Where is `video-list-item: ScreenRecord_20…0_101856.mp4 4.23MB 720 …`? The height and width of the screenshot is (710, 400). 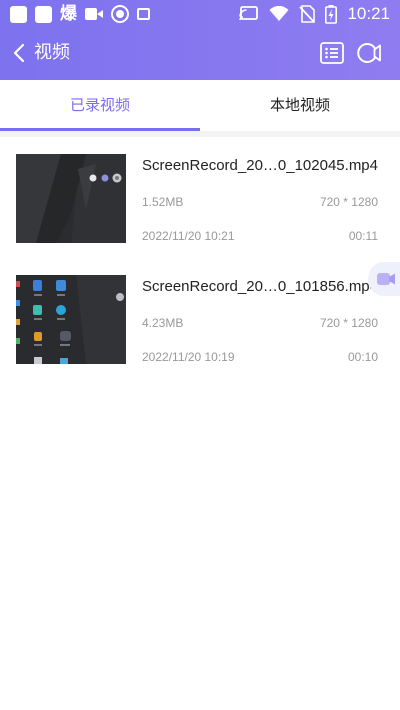
video-list-item: ScreenRecord_20…0_101856.mp4 4.23MB 720 … is located at coordinates (200, 325).